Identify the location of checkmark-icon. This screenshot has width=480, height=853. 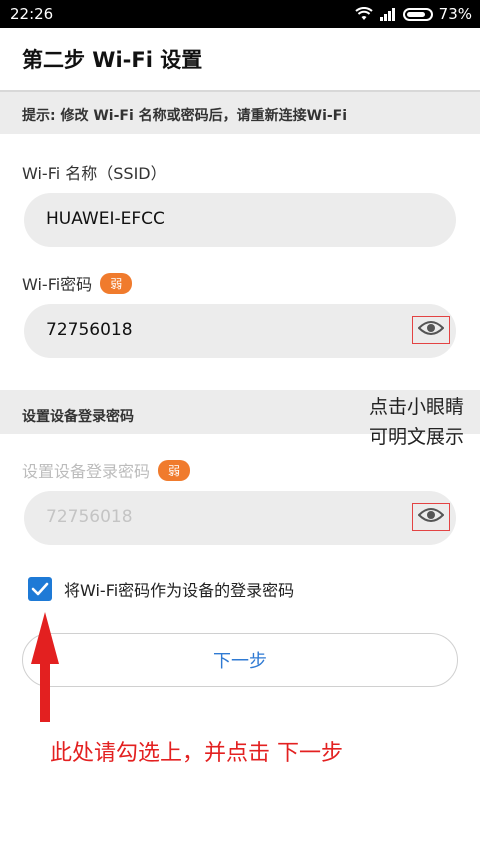
(40, 589).